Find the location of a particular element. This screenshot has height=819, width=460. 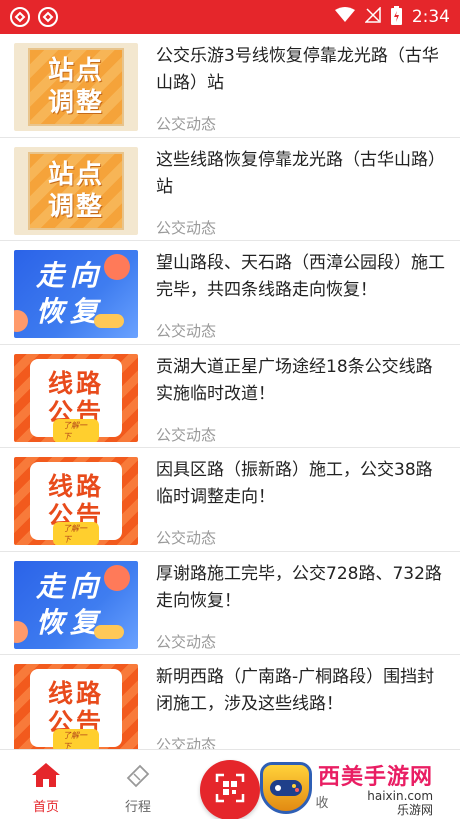

news-item-body: 望山路段、天石路（西漳公园段）施工完毕，共四条线路走向恢复！ 公交动态 is located at coordinates (299, 297).